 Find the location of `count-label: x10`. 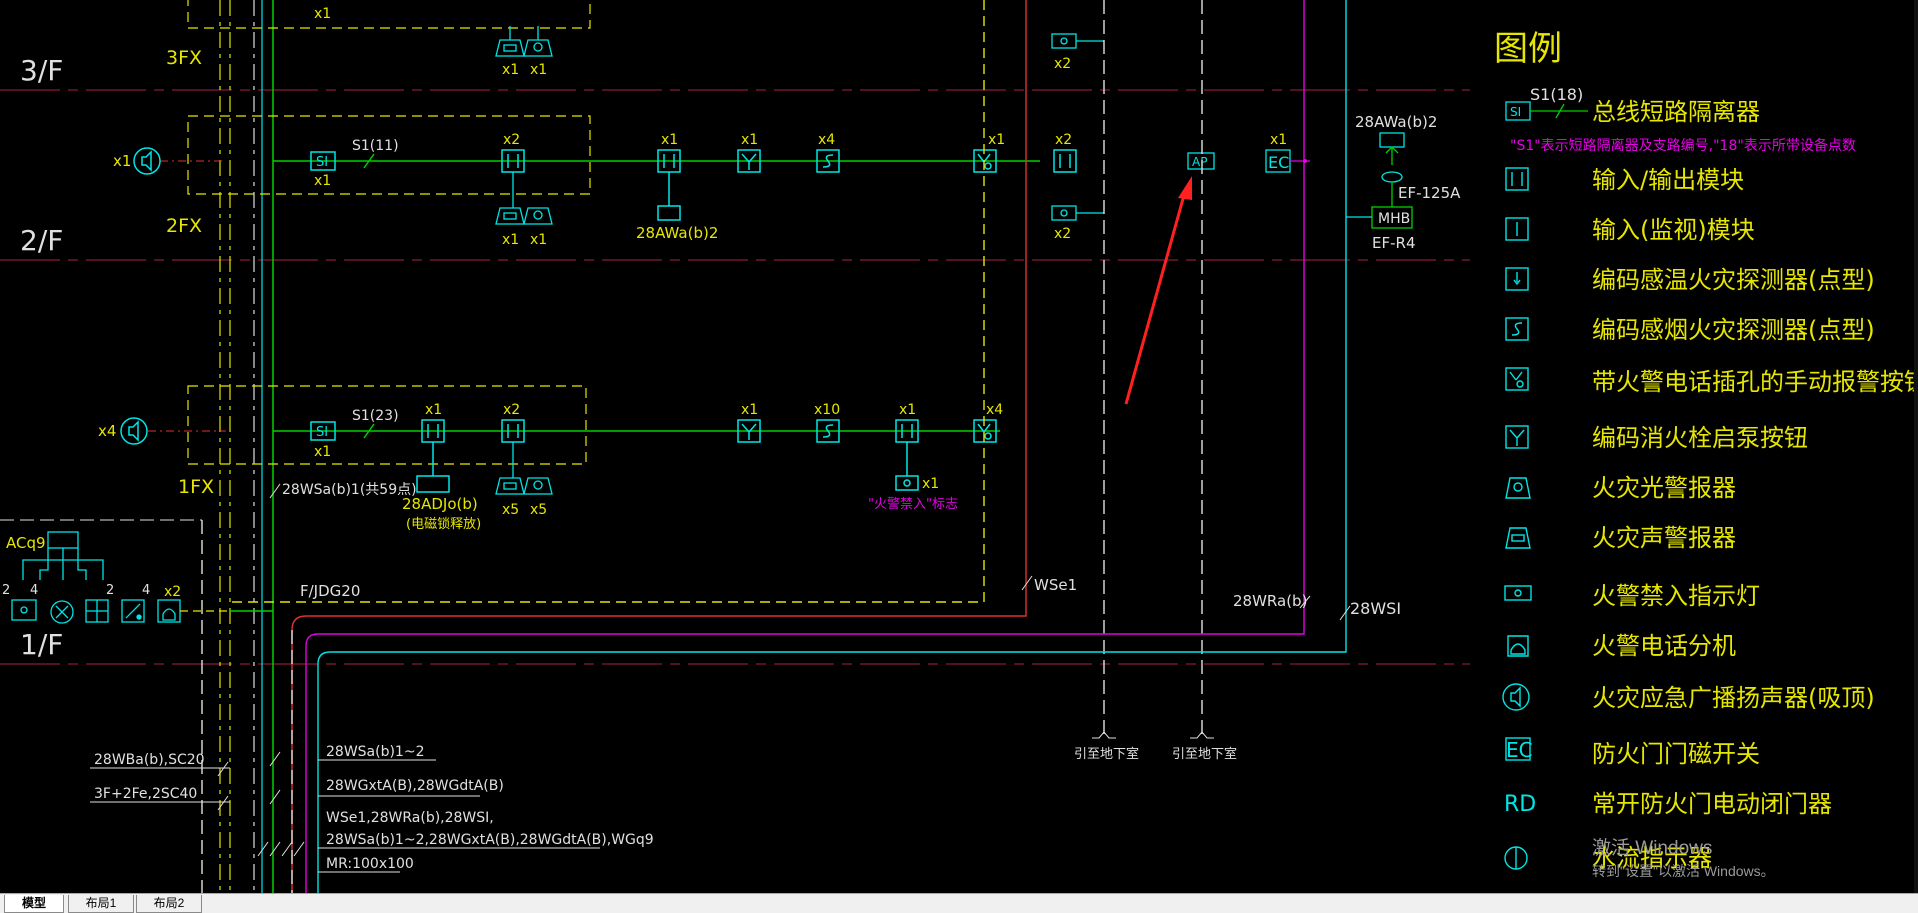

count-label: x10 is located at coordinates (827, 410).